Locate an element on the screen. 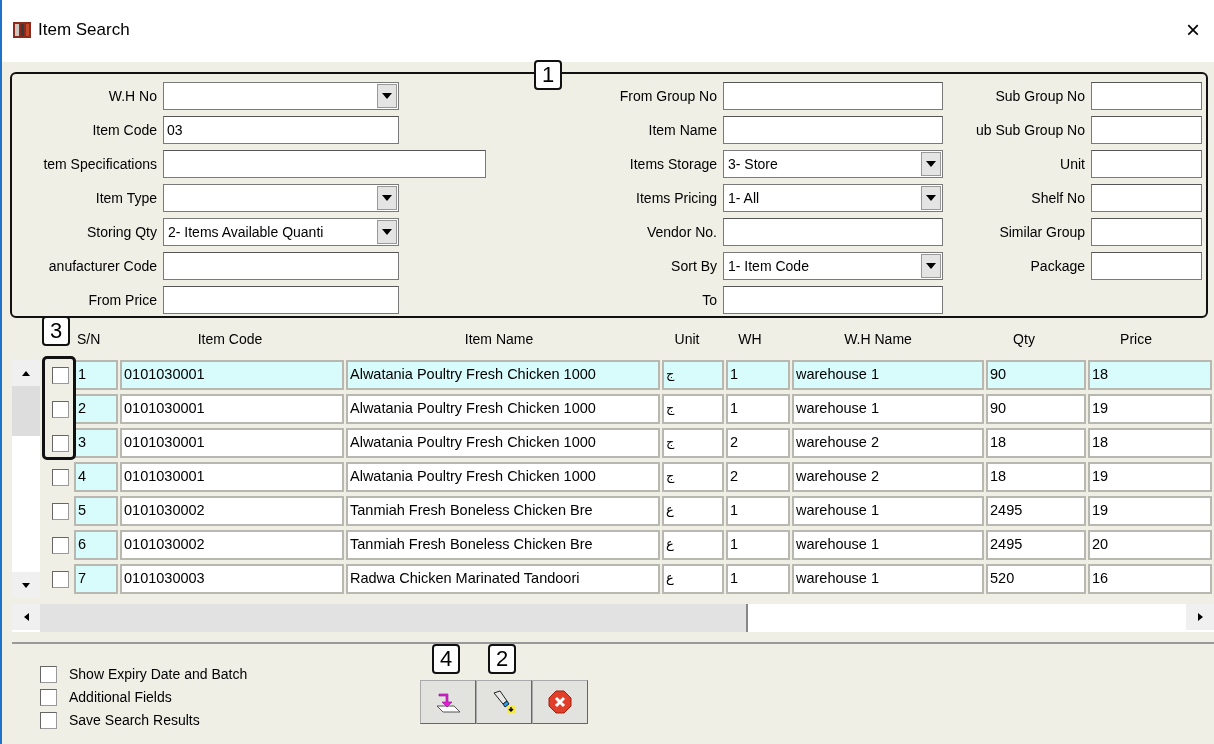 This screenshot has width=1214, height=744. checkbox-label: Additional Fields is located at coordinates (120, 697).